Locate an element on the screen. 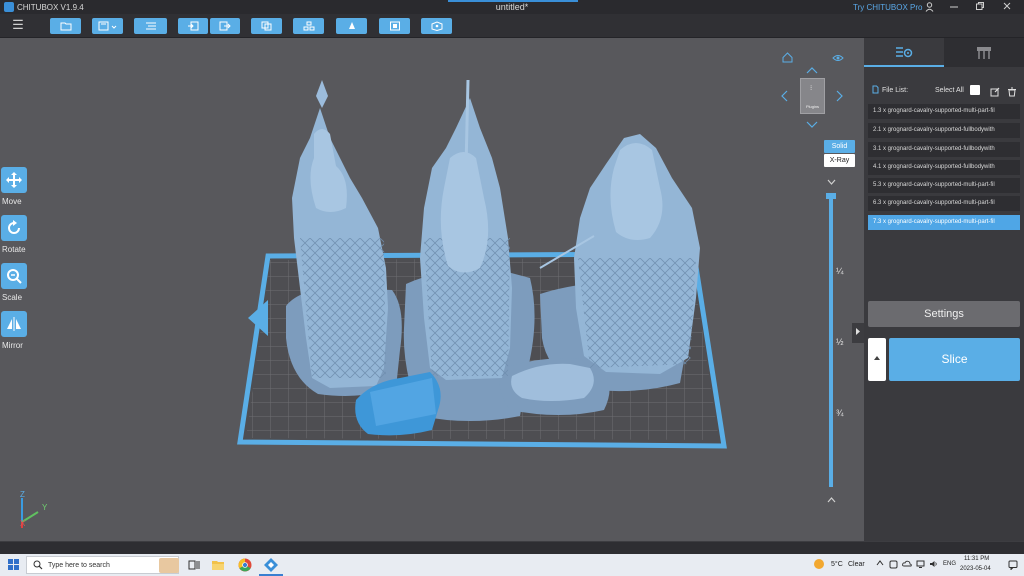 This screenshot has width=1024, height=576. tray-chevron-icon is located at coordinates (880, 564).